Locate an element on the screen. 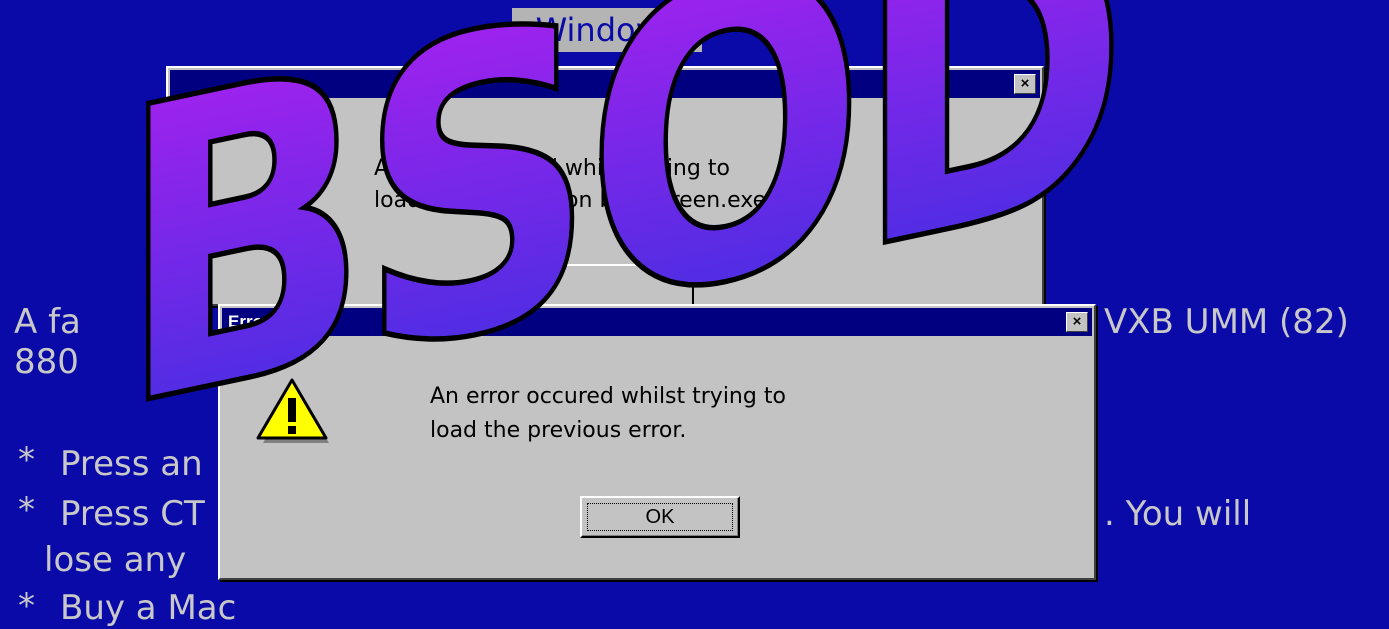 The image size is (1389, 629). ok-button: OK is located at coordinates (660, 517).